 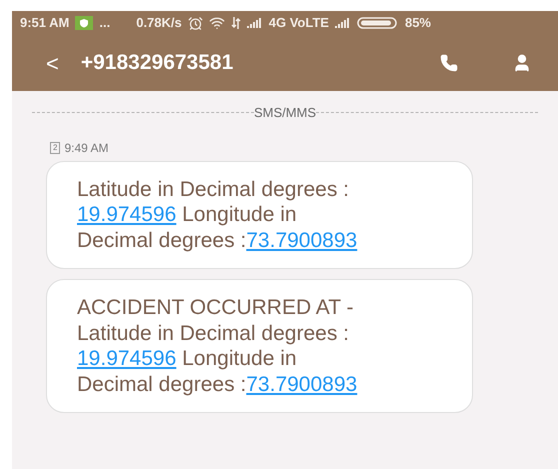 I want to click on divider-label: SMS/MMS, so click(x=285, y=113).